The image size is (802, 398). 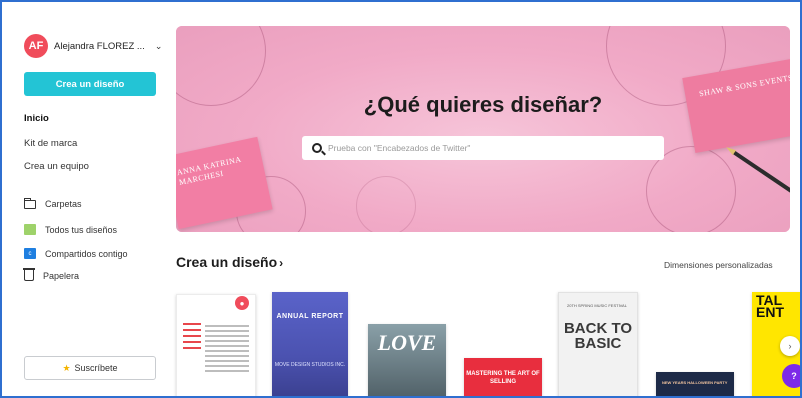 I want to click on trash-icon, so click(x=28, y=274).